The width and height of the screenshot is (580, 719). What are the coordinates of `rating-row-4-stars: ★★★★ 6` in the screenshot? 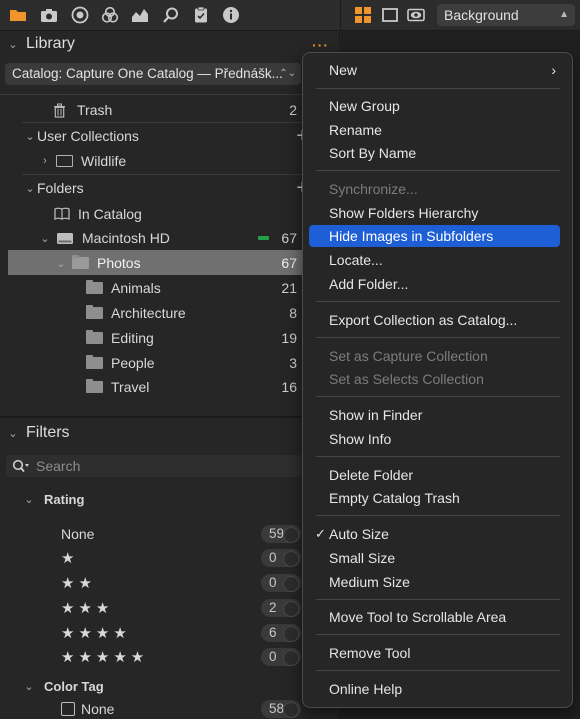 It's located at (186, 633).